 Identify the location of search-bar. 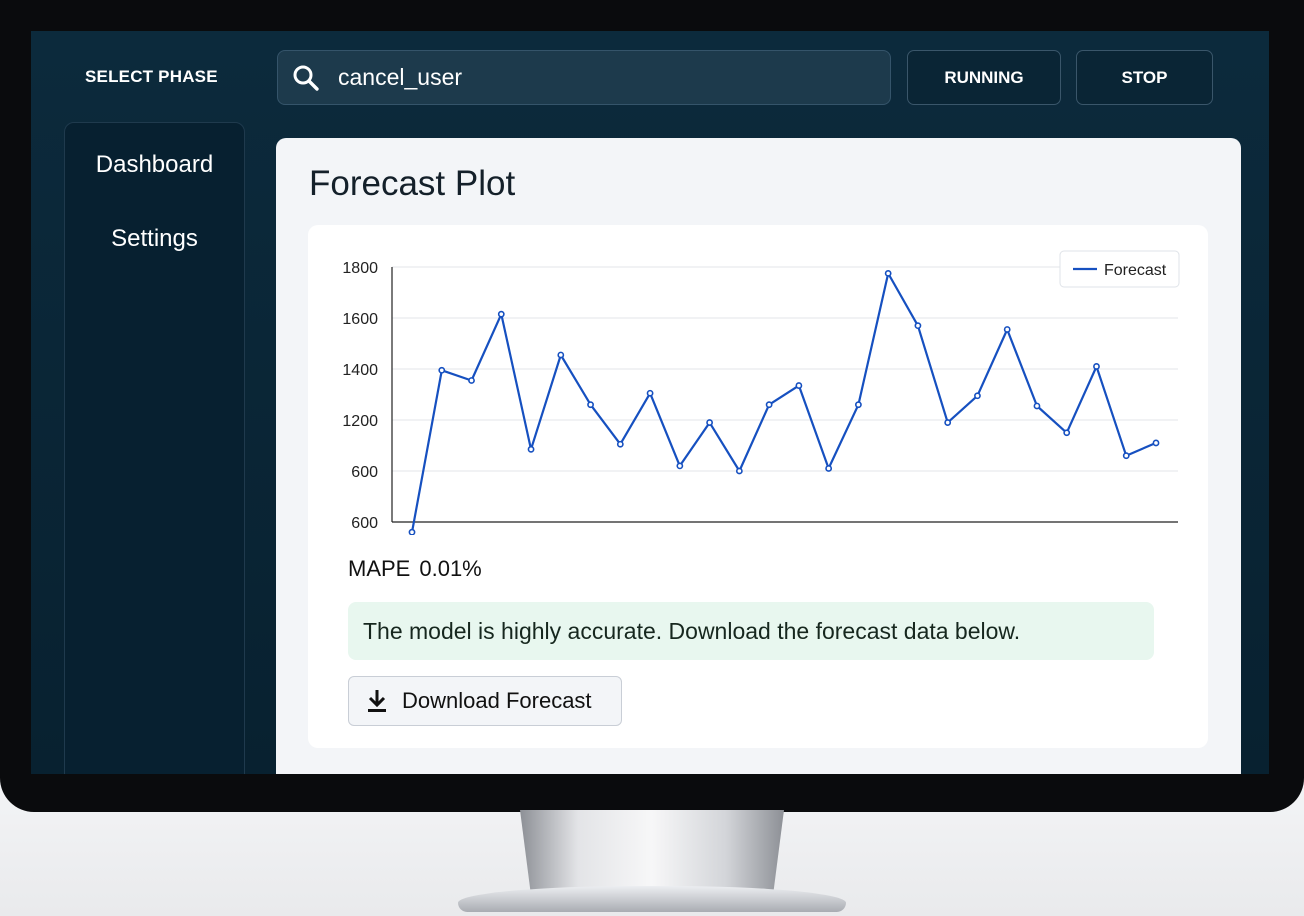
(584, 77).